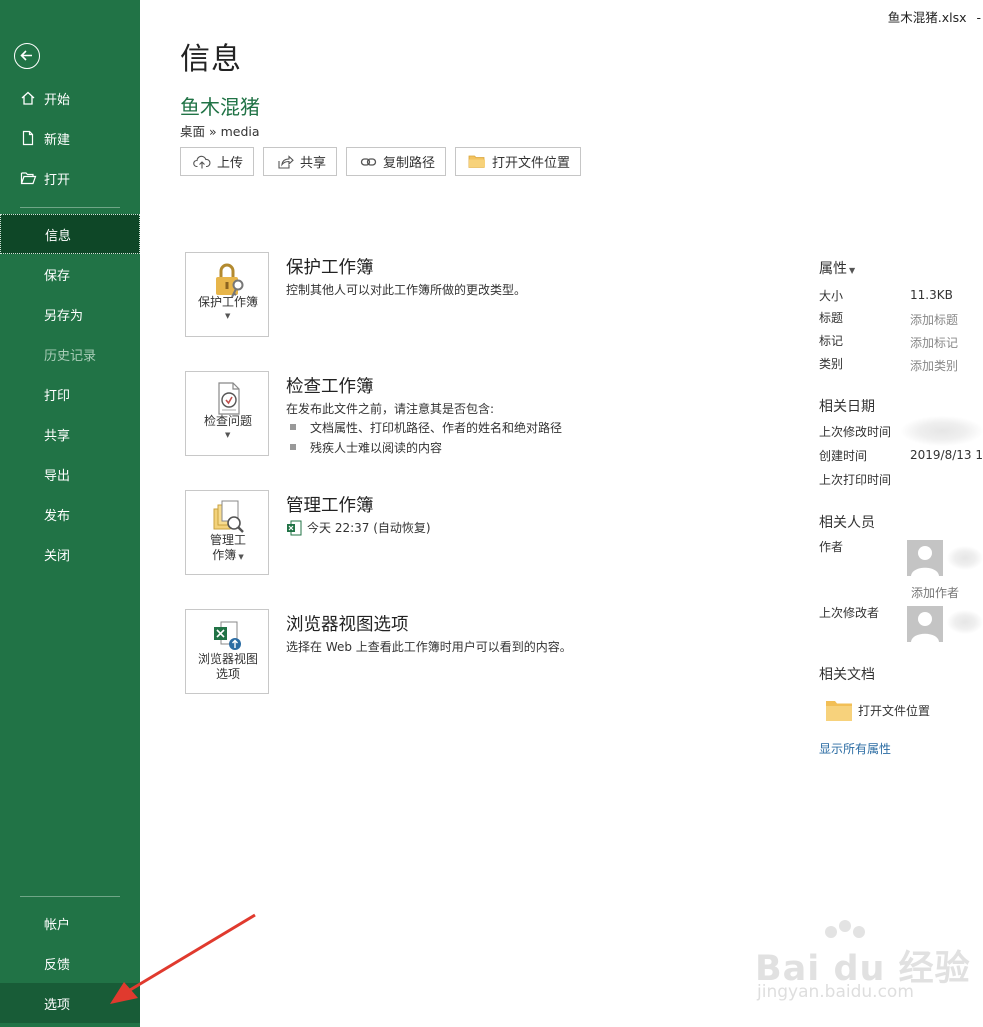 This screenshot has width=983, height=1027. Describe the element at coordinates (57, 180) in the screenshot. I see `sidebar-item-label: 打开` at that location.